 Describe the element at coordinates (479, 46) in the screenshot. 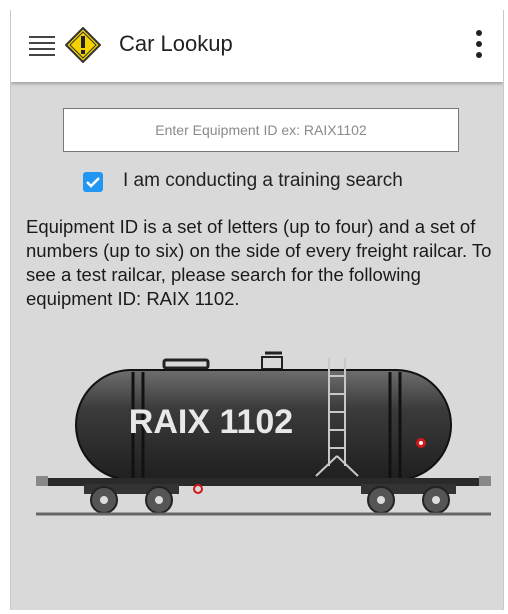

I see `more-options-icon` at that location.